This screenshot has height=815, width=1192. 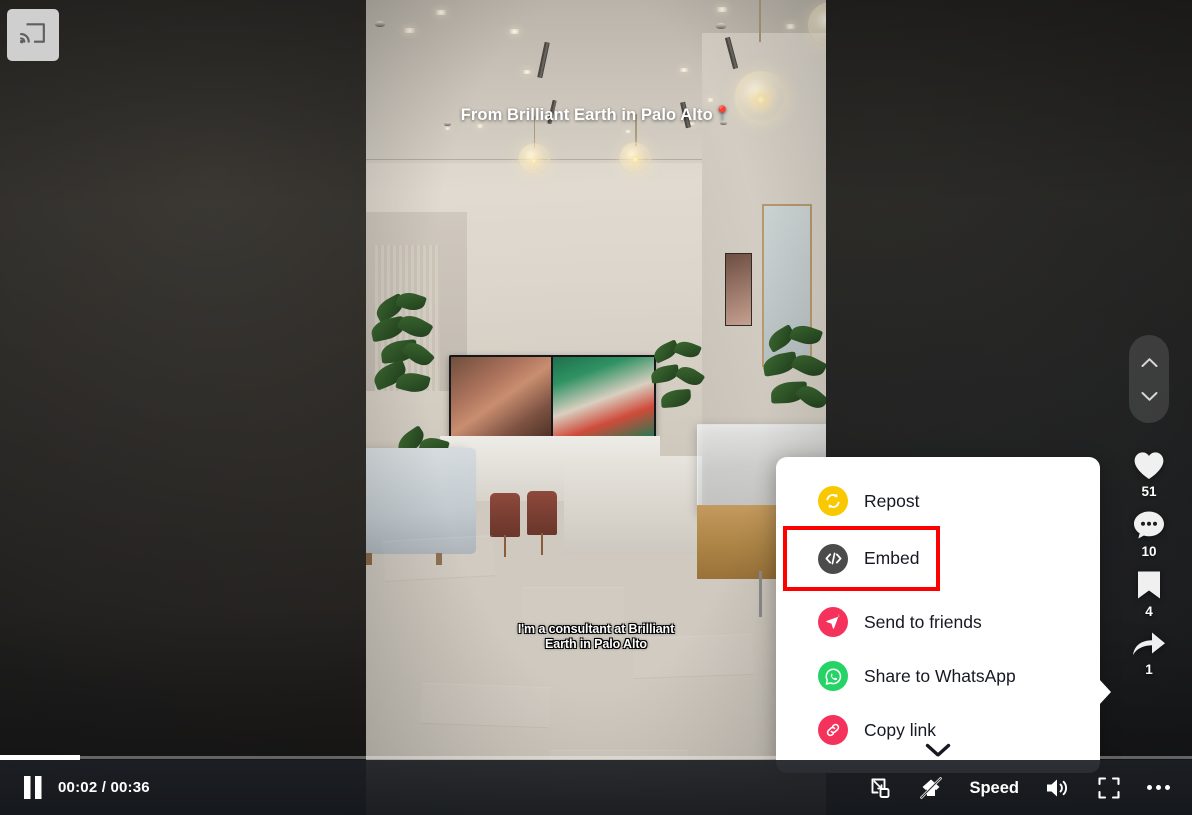 What do you see at coordinates (596, 757) in the screenshot?
I see `progress-track` at bounding box center [596, 757].